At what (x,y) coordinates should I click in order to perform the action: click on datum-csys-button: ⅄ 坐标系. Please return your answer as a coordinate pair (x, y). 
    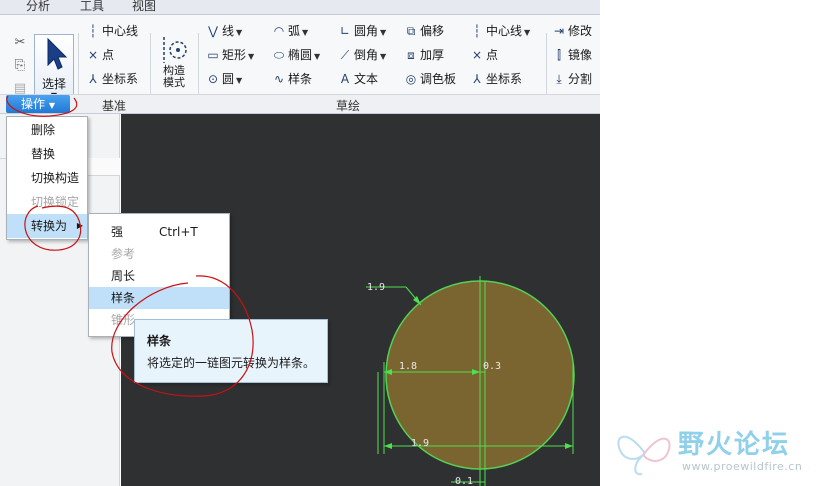
    Looking at the image, I should click on (112, 79).